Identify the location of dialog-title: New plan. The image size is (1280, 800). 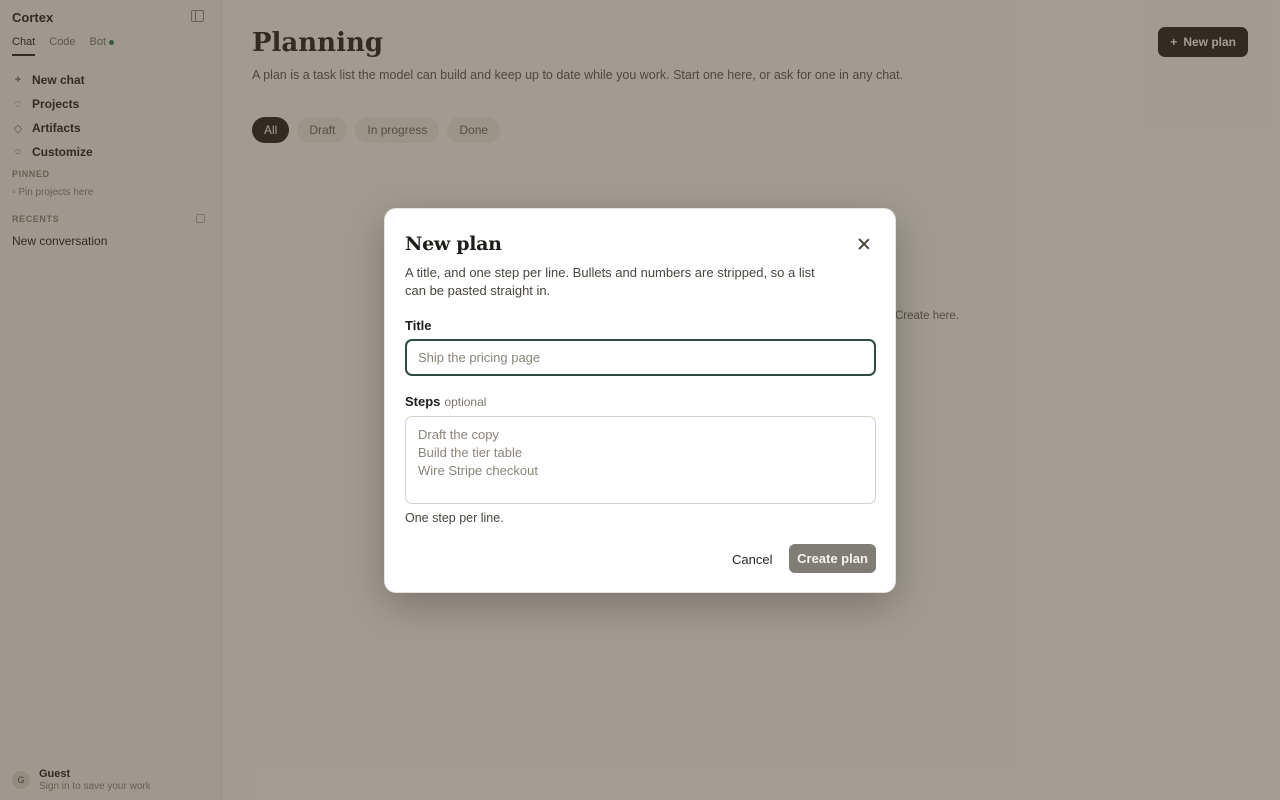
(453, 244).